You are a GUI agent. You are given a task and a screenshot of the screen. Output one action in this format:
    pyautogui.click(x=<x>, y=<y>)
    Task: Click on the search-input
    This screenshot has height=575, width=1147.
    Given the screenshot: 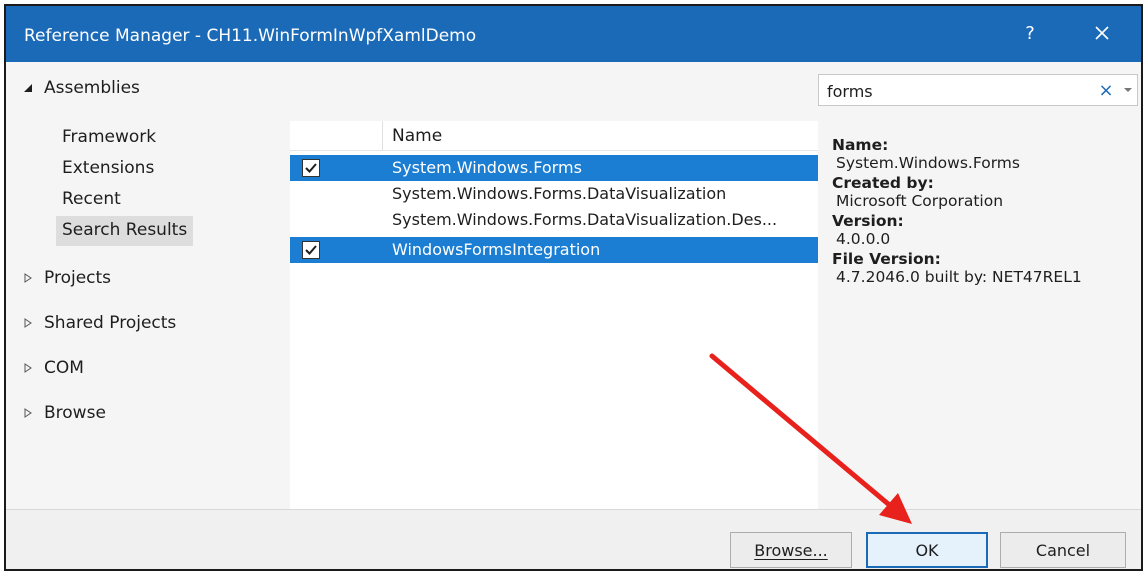 What is the action you would take?
    pyautogui.click(x=952, y=91)
    